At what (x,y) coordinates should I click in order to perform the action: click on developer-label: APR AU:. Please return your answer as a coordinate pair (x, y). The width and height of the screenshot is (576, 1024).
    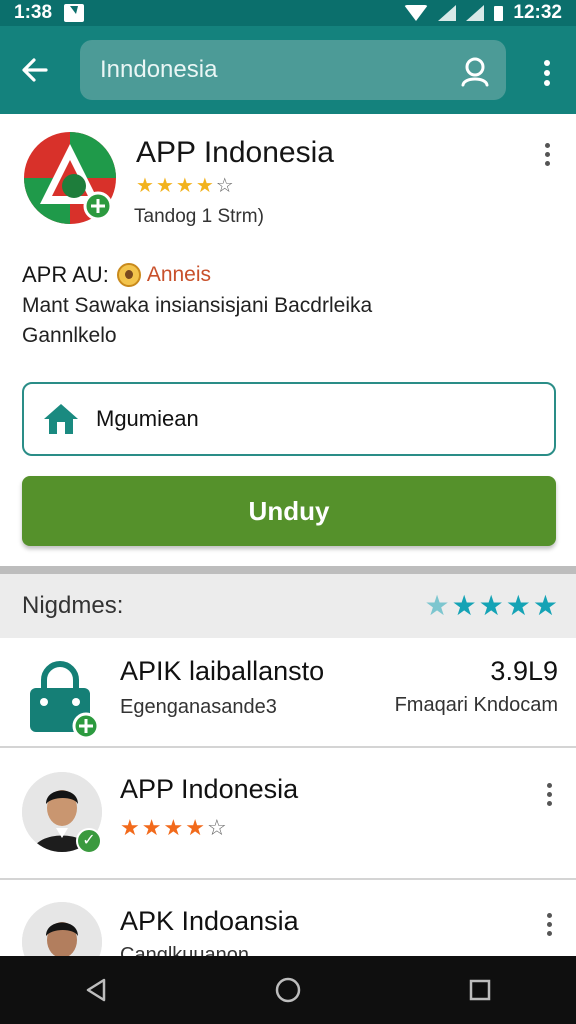
    Looking at the image, I should click on (65, 274).